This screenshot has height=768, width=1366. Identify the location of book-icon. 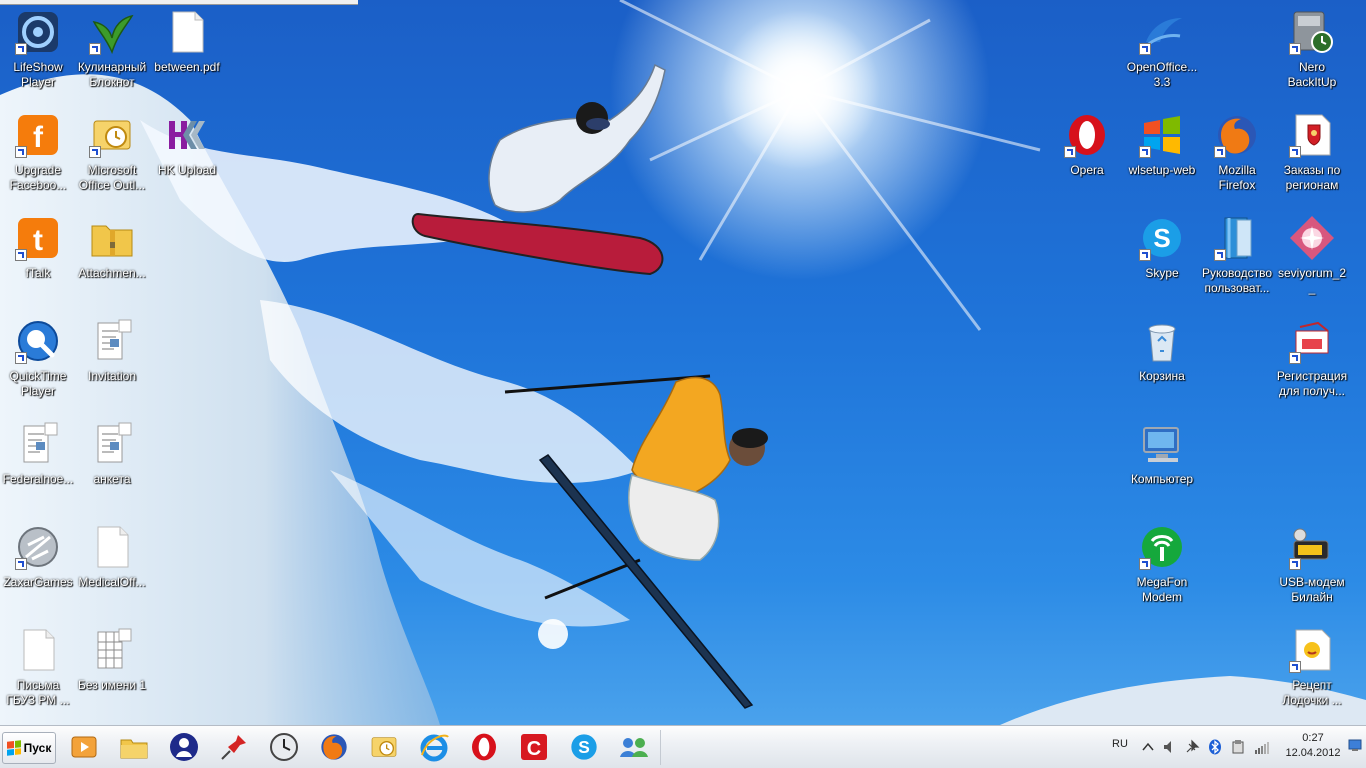
(1237, 238).